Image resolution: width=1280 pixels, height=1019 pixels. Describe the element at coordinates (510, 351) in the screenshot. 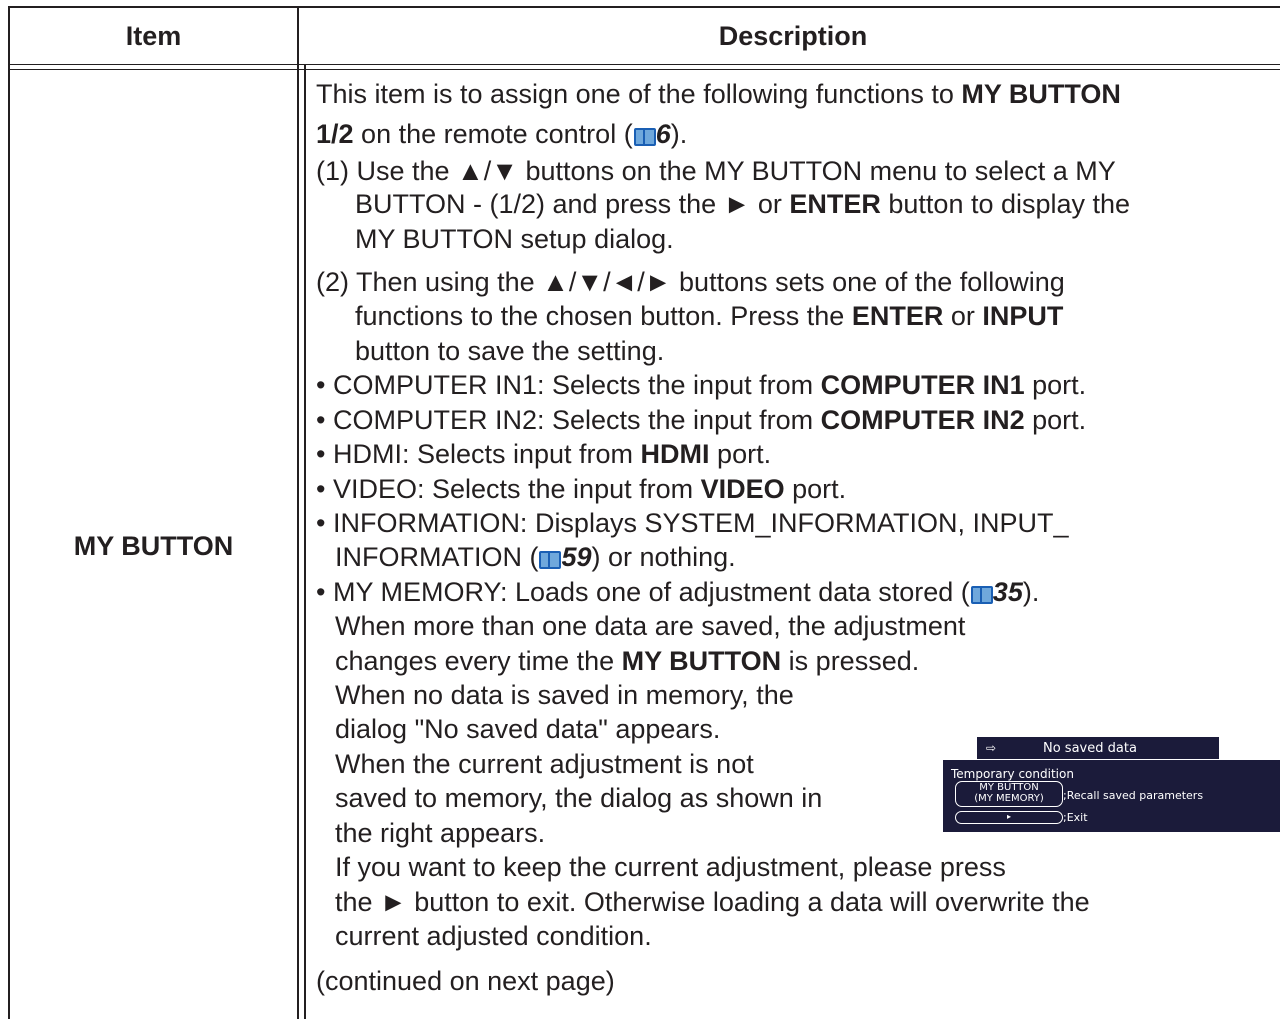

I see `desc-line-8: button to save the setting.` at that location.